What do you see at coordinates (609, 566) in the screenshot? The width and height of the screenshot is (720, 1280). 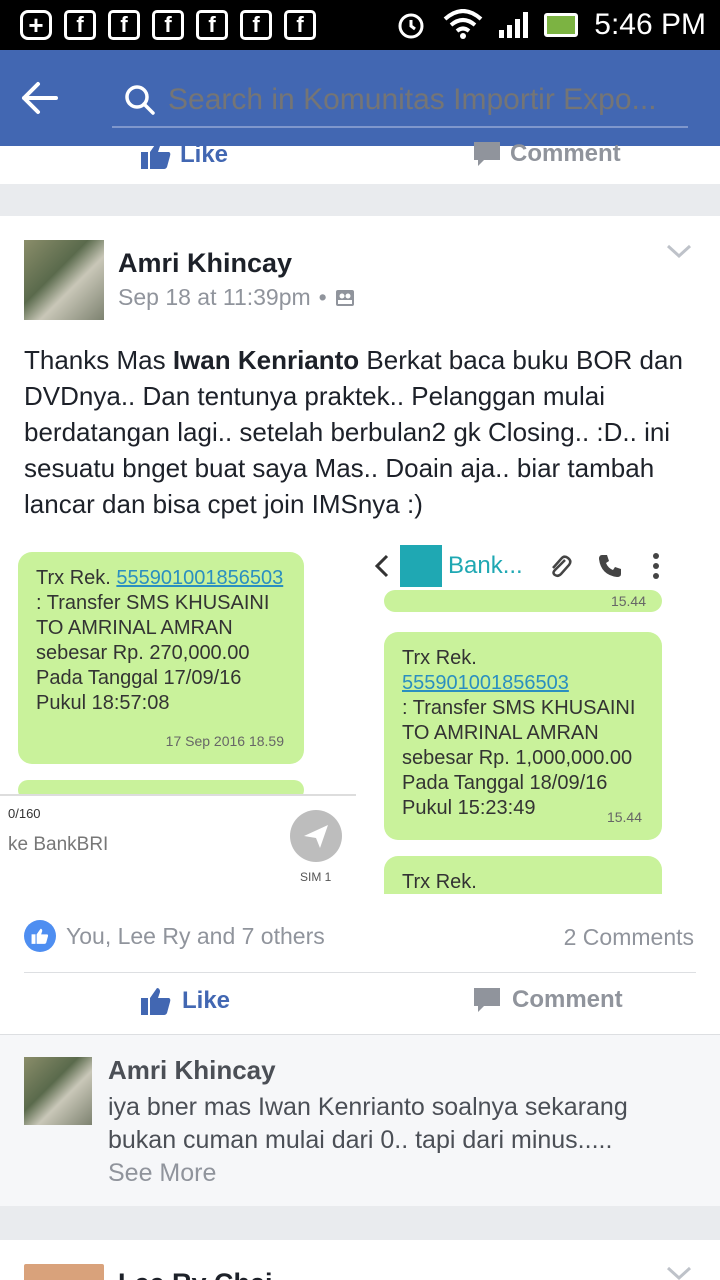 I see `phone-icon` at bounding box center [609, 566].